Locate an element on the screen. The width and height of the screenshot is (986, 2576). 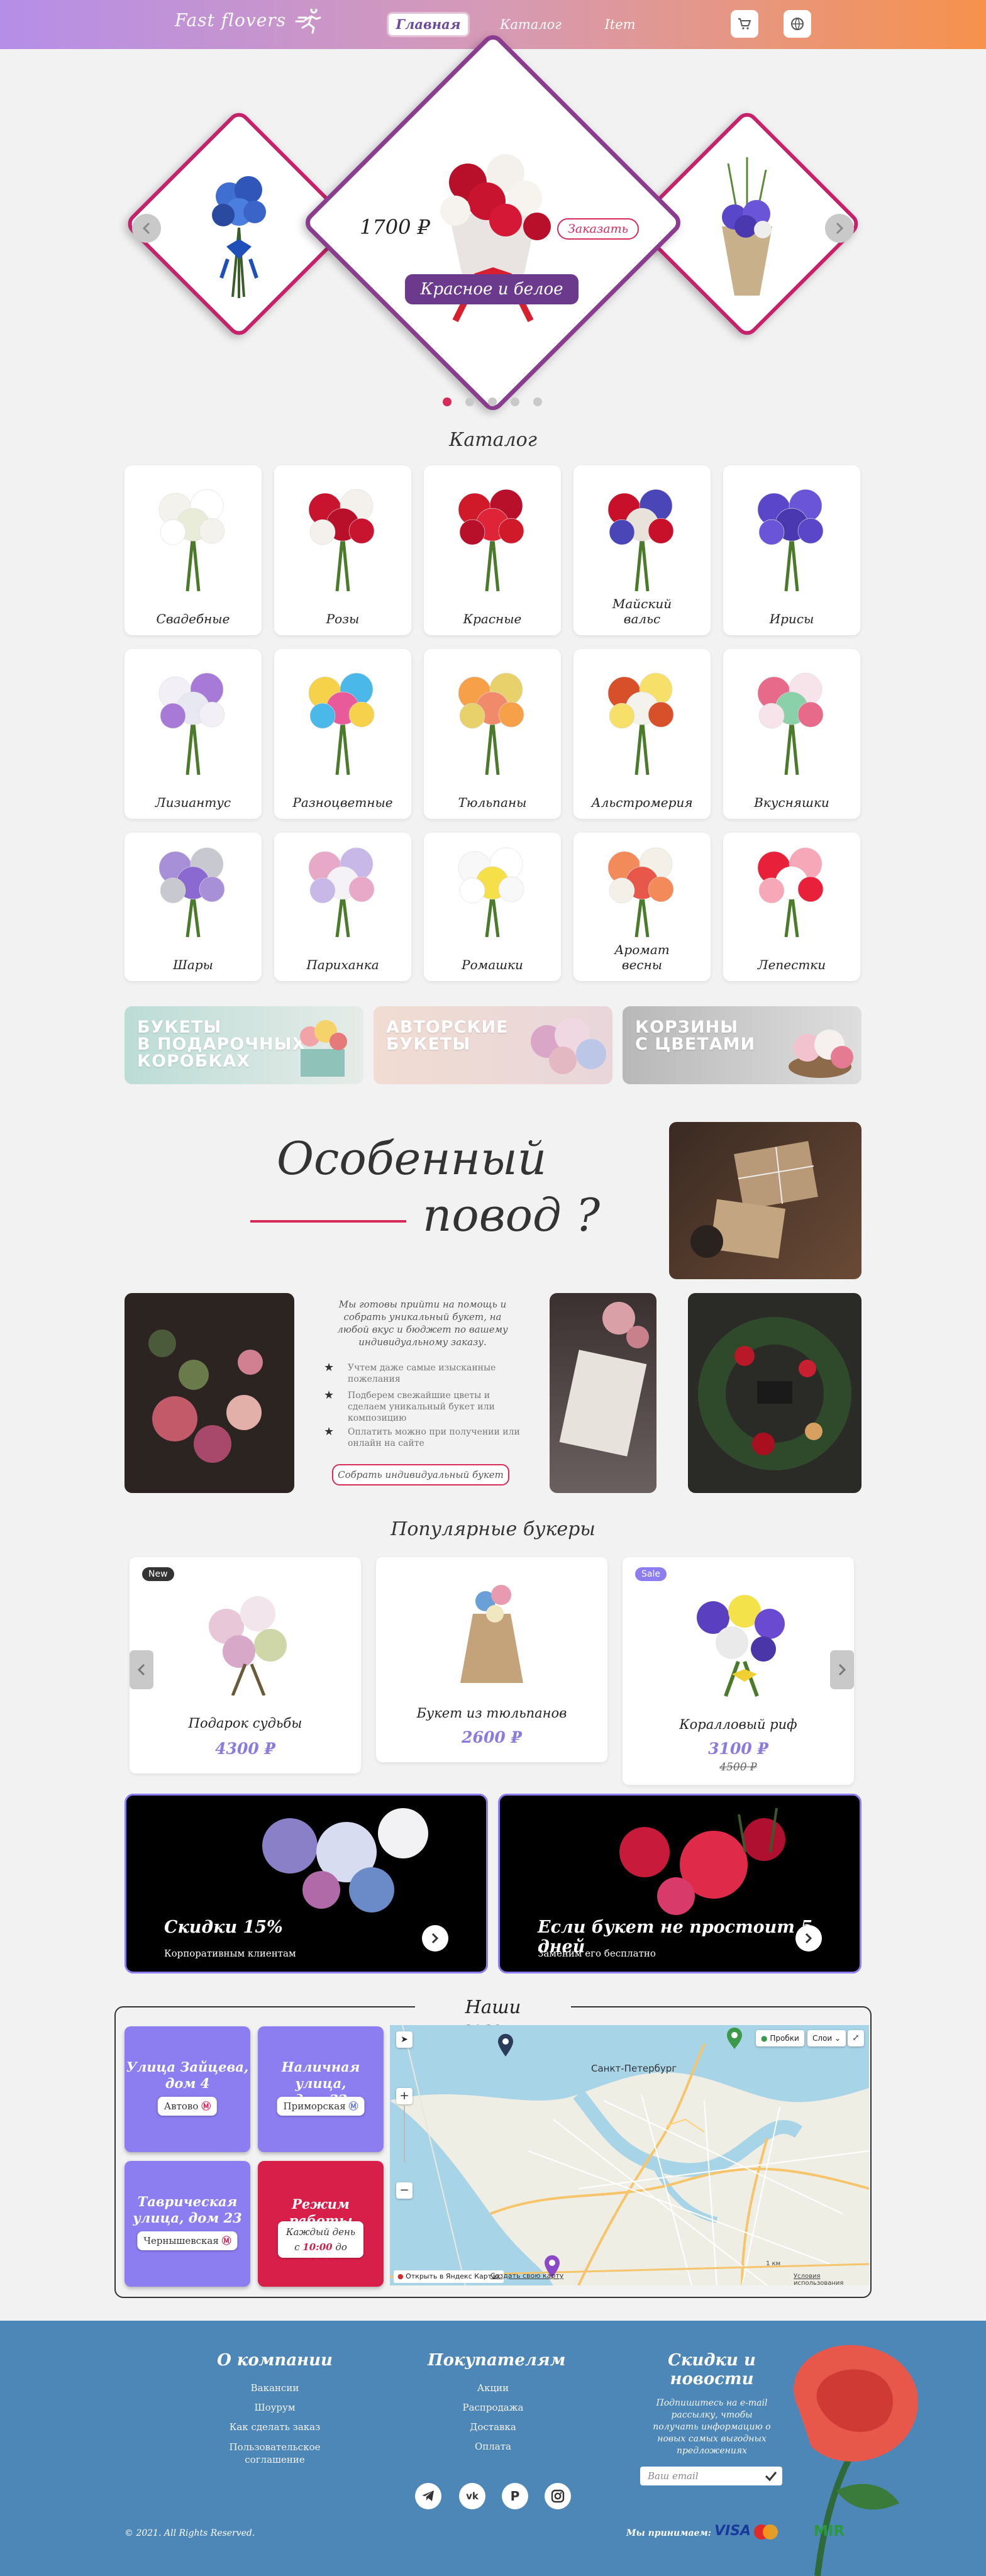
logo: Fast flovers is located at coordinates (251, 20).